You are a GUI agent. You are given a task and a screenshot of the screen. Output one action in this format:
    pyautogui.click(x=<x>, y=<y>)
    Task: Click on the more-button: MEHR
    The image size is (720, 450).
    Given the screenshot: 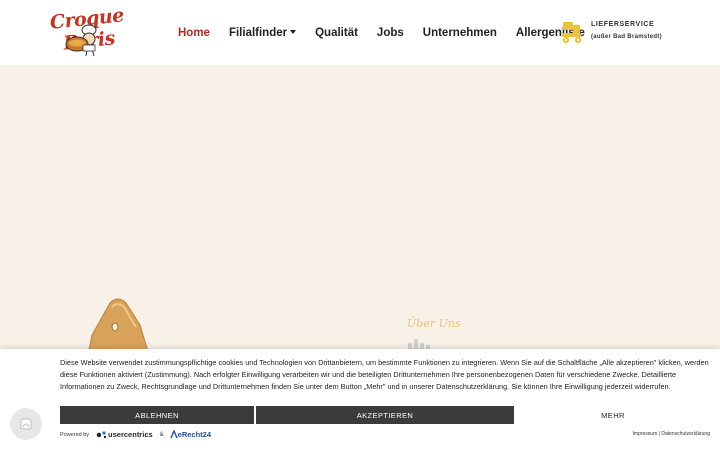 What is the action you would take?
    pyautogui.click(x=613, y=415)
    